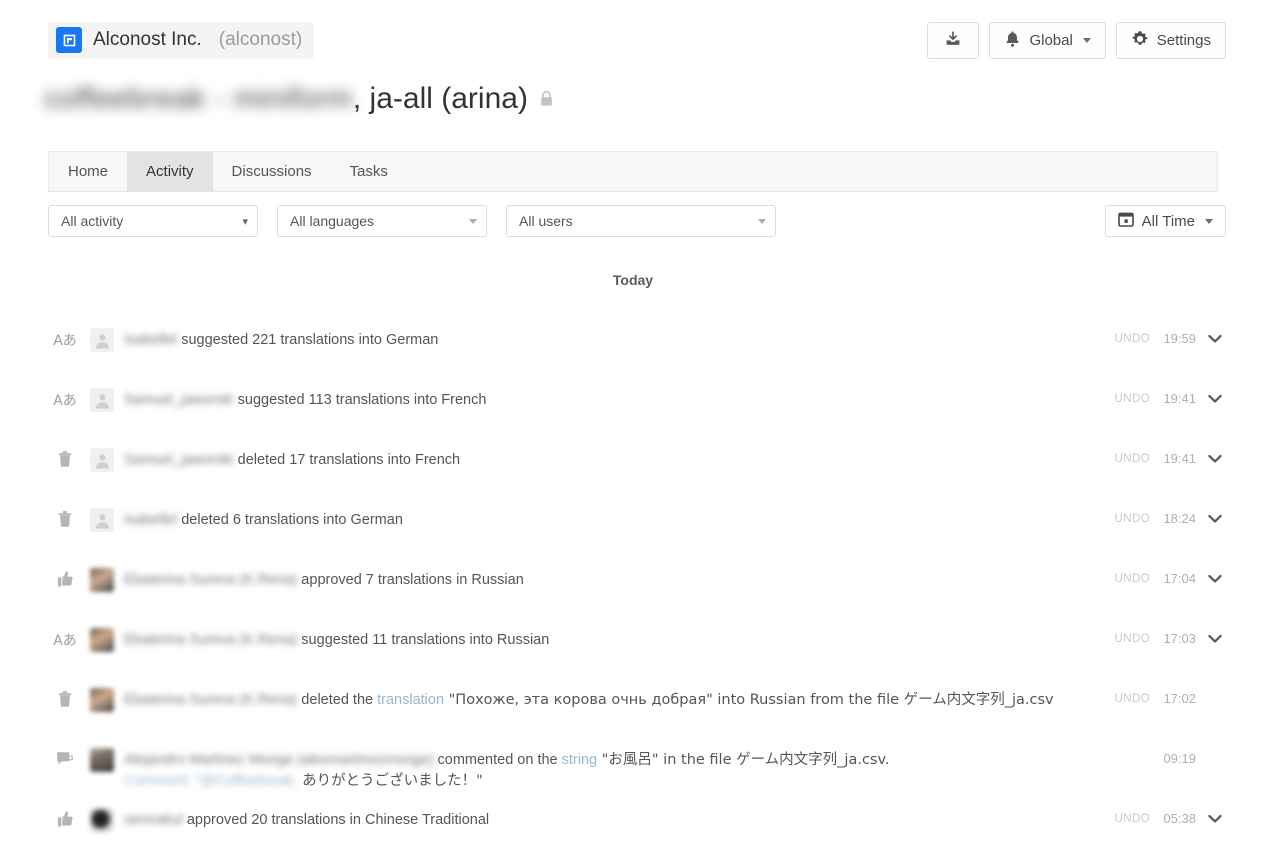 The width and height of the screenshot is (1274, 866). Describe the element at coordinates (1156, 817) in the screenshot. I see `activity-meta: UNDO 05:38` at that location.